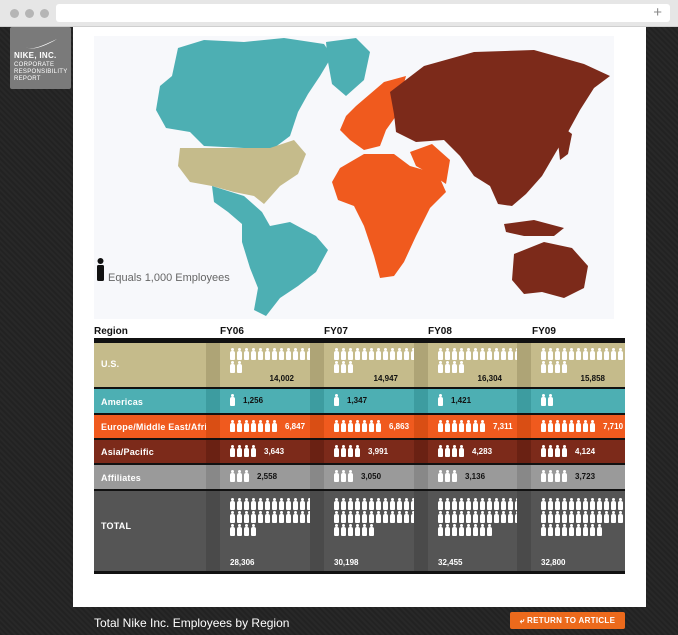  Describe the element at coordinates (363, 13) in the screenshot. I see `address-bar` at that location.